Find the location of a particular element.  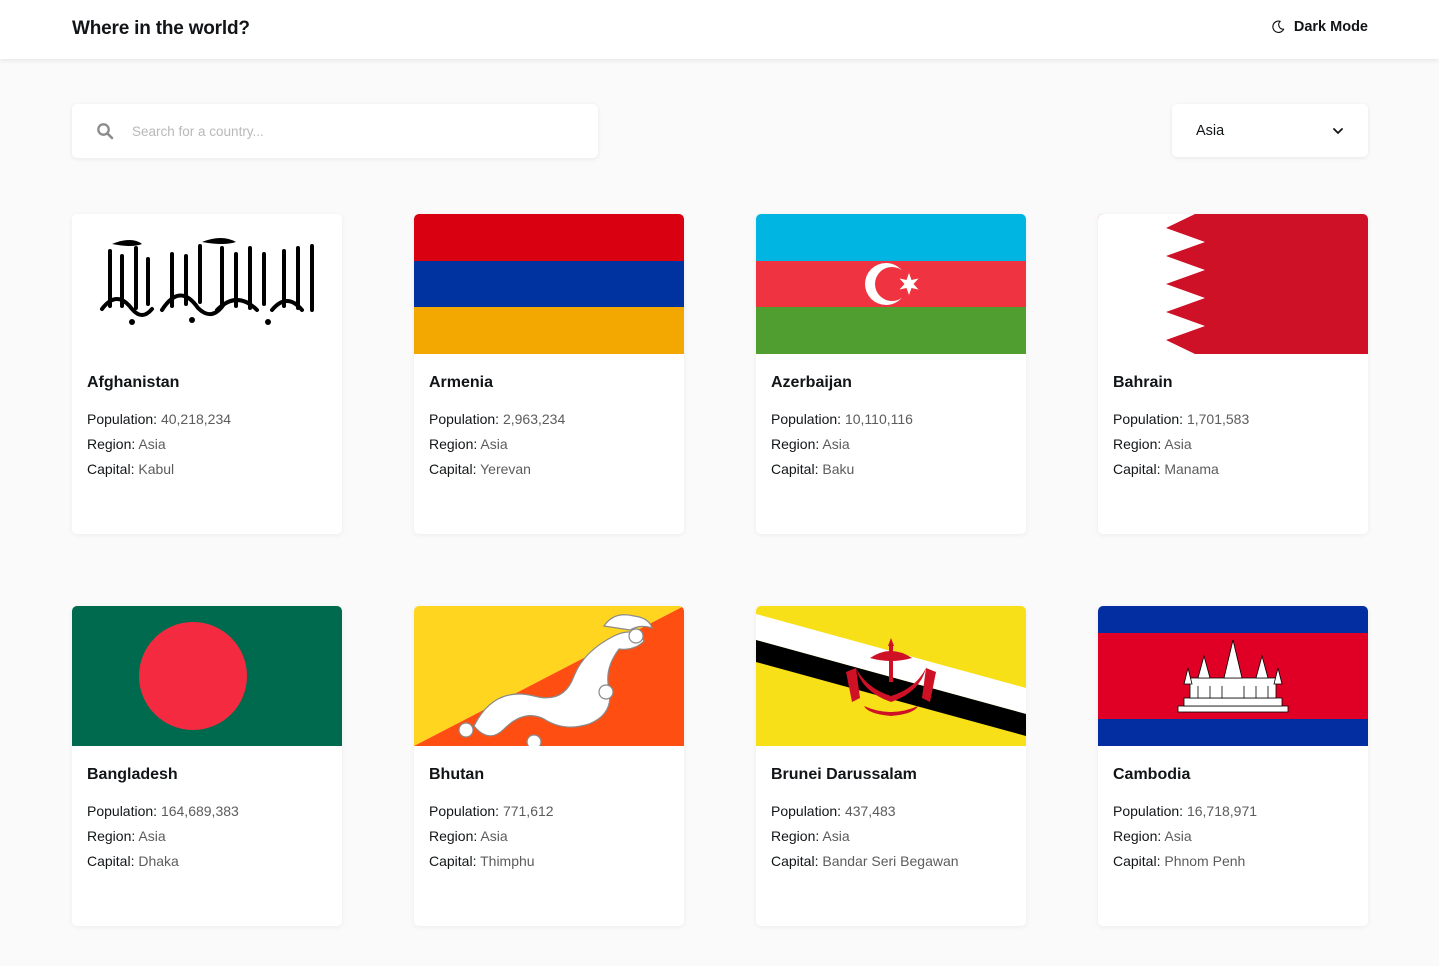

region-filter-select: Asia is located at coordinates (1270, 130).